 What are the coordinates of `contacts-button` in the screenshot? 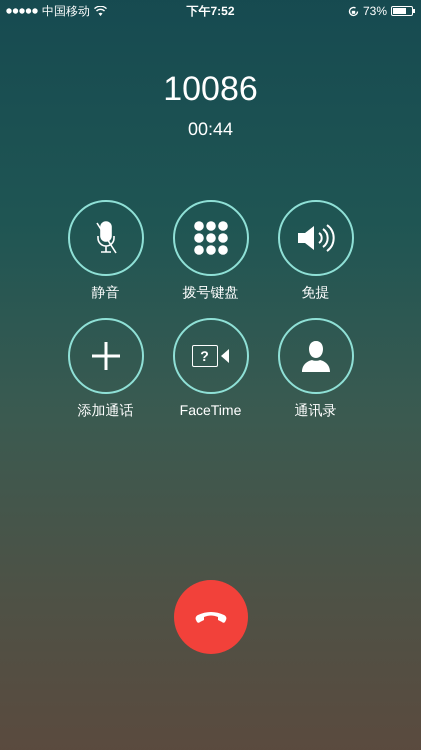 It's located at (316, 356).